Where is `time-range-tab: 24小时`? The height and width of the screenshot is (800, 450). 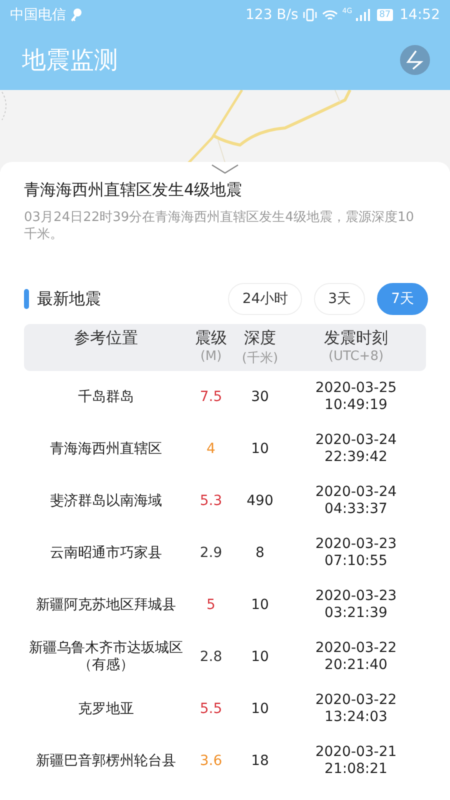
time-range-tab: 24小时 is located at coordinates (265, 299).